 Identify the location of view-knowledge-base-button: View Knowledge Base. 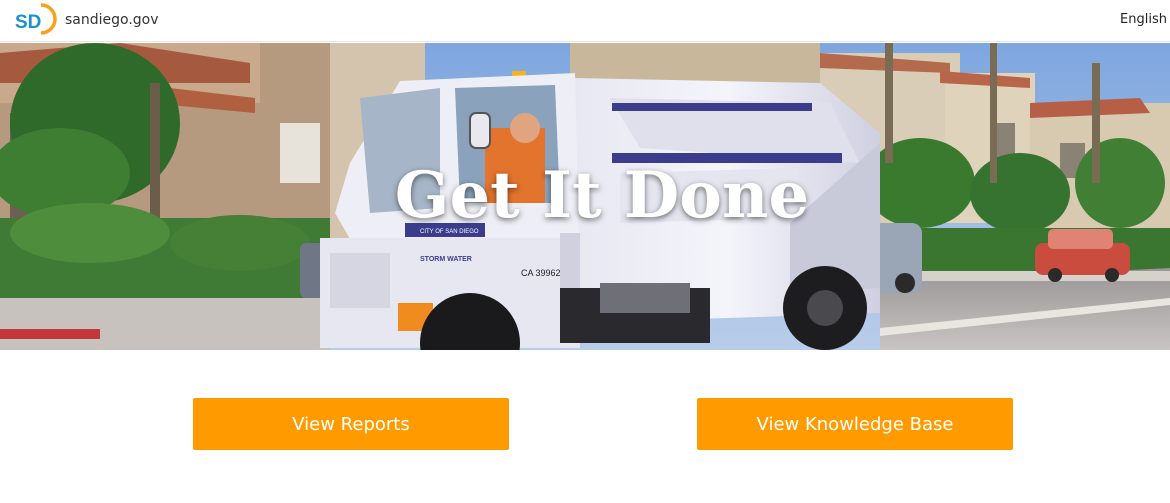
(855, 424).